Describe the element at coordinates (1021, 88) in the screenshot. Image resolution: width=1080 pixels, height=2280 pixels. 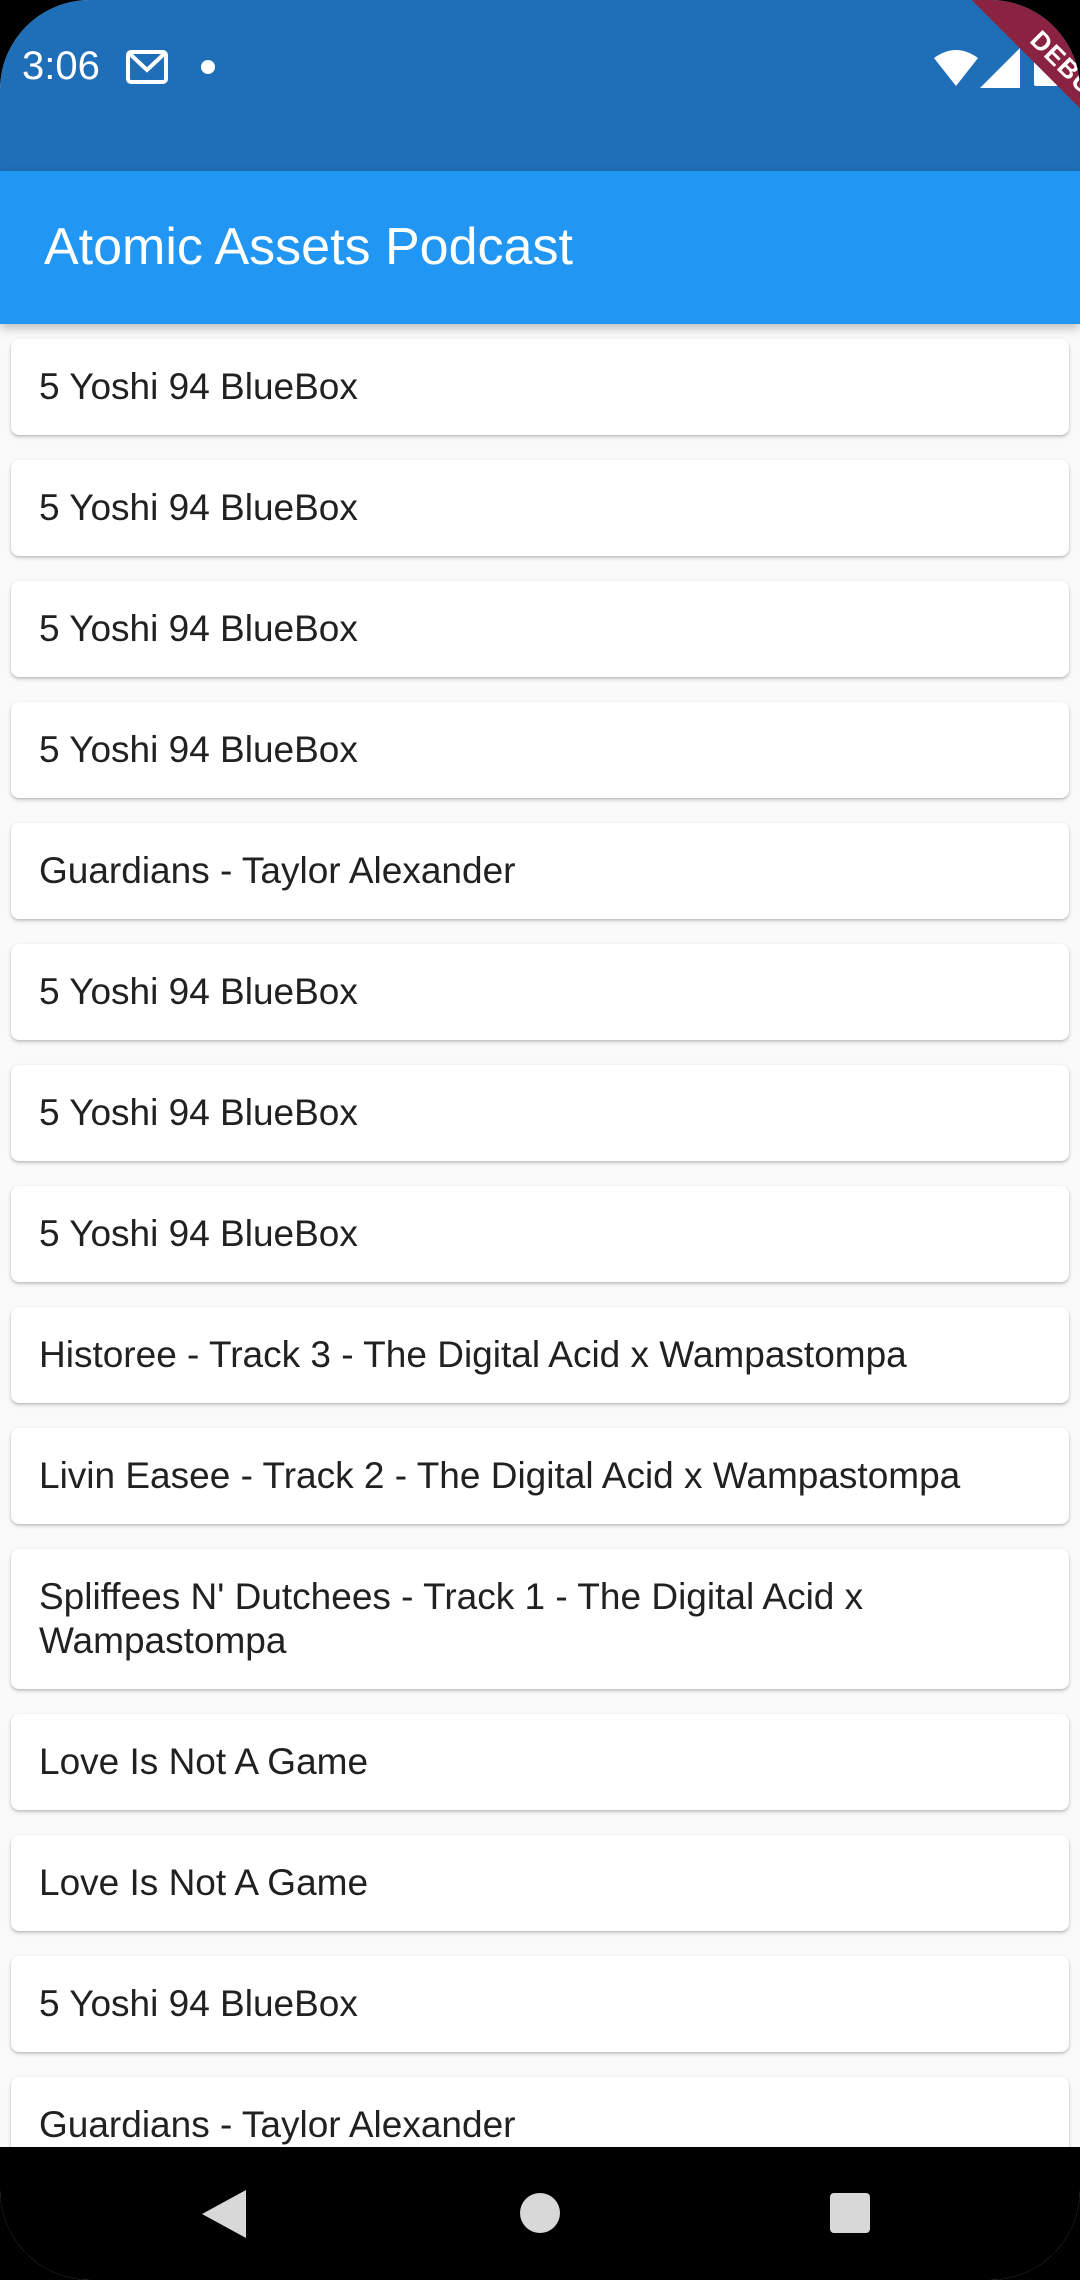
I see `debug-banner: DEBUG` at that location.